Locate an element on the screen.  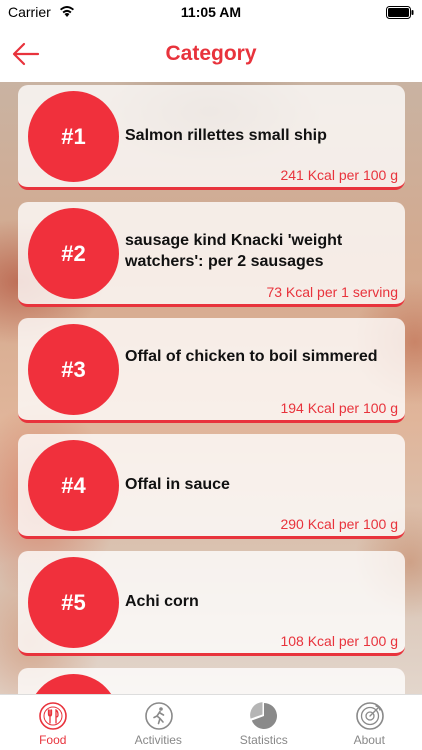
food-icon is located at coordinates (53, 716).